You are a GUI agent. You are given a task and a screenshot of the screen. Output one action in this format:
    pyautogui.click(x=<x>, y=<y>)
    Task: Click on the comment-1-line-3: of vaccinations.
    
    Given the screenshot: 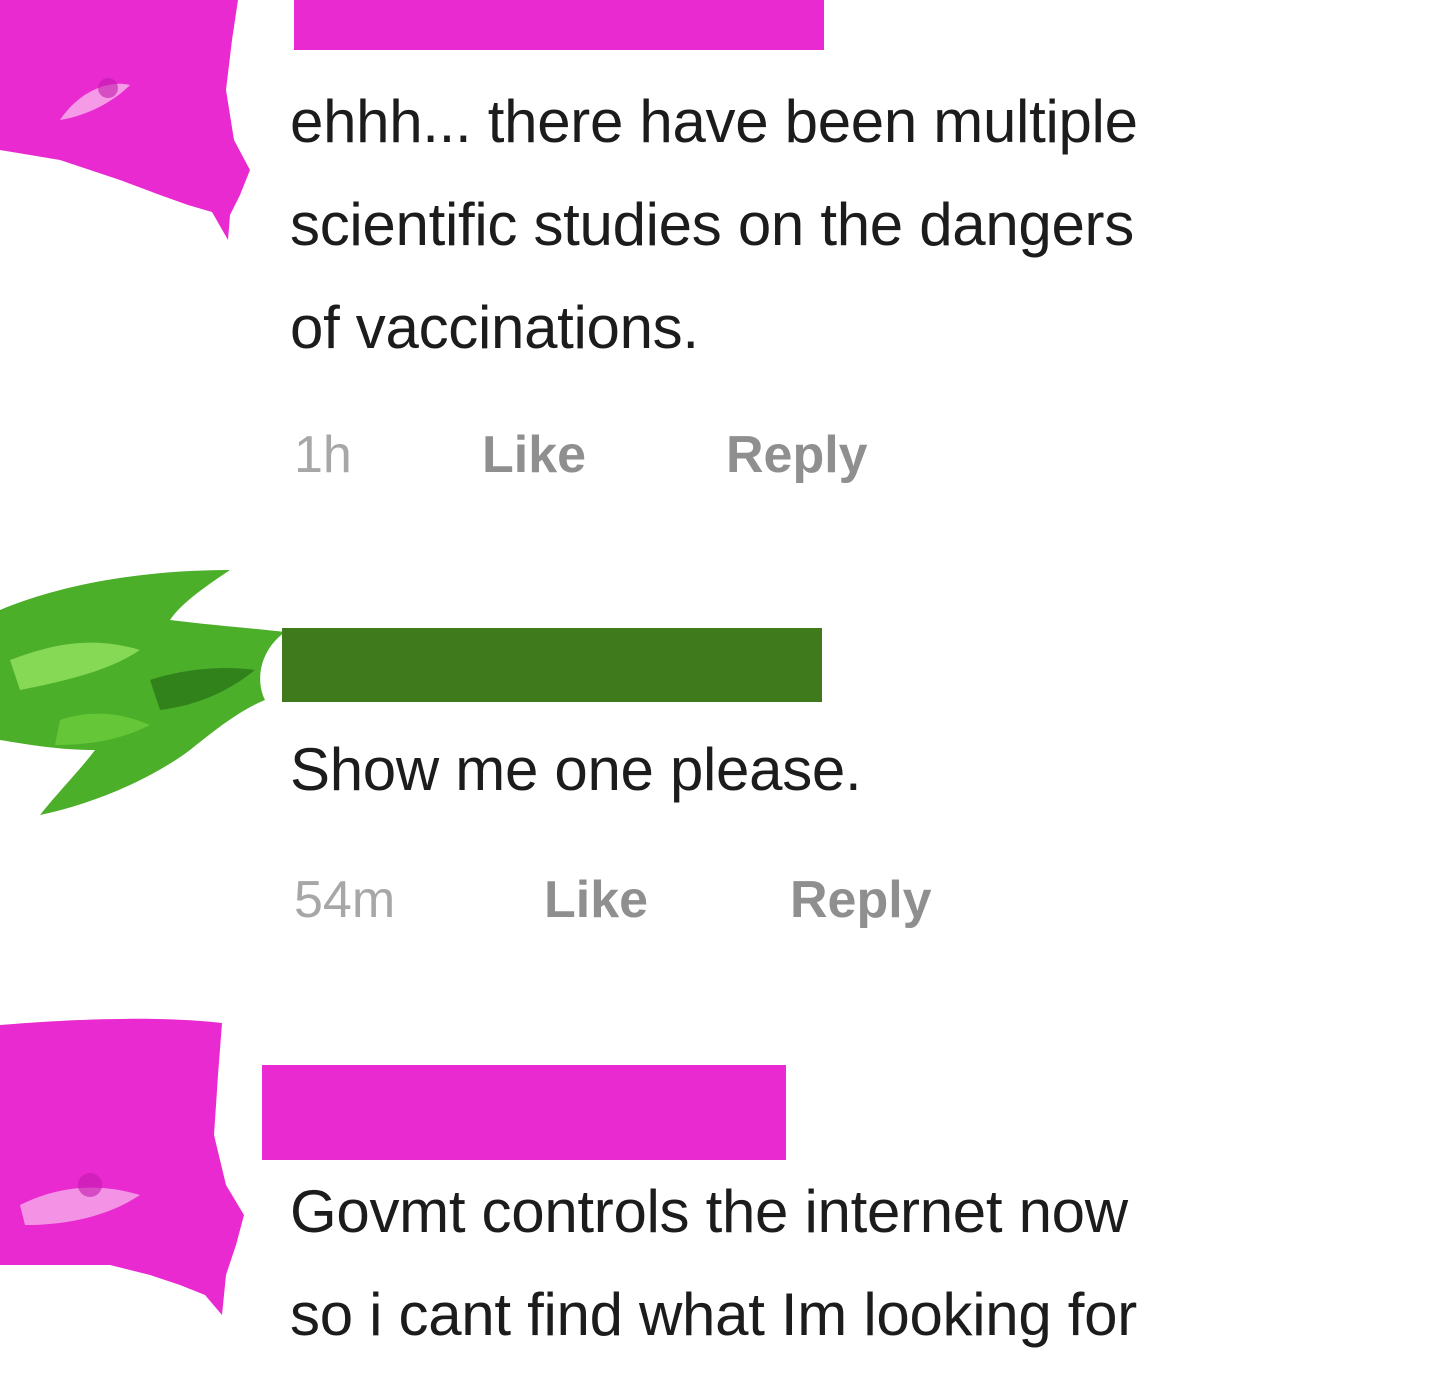 What is the action you would take?
    pyautogui.click(x=494, y=327)
    